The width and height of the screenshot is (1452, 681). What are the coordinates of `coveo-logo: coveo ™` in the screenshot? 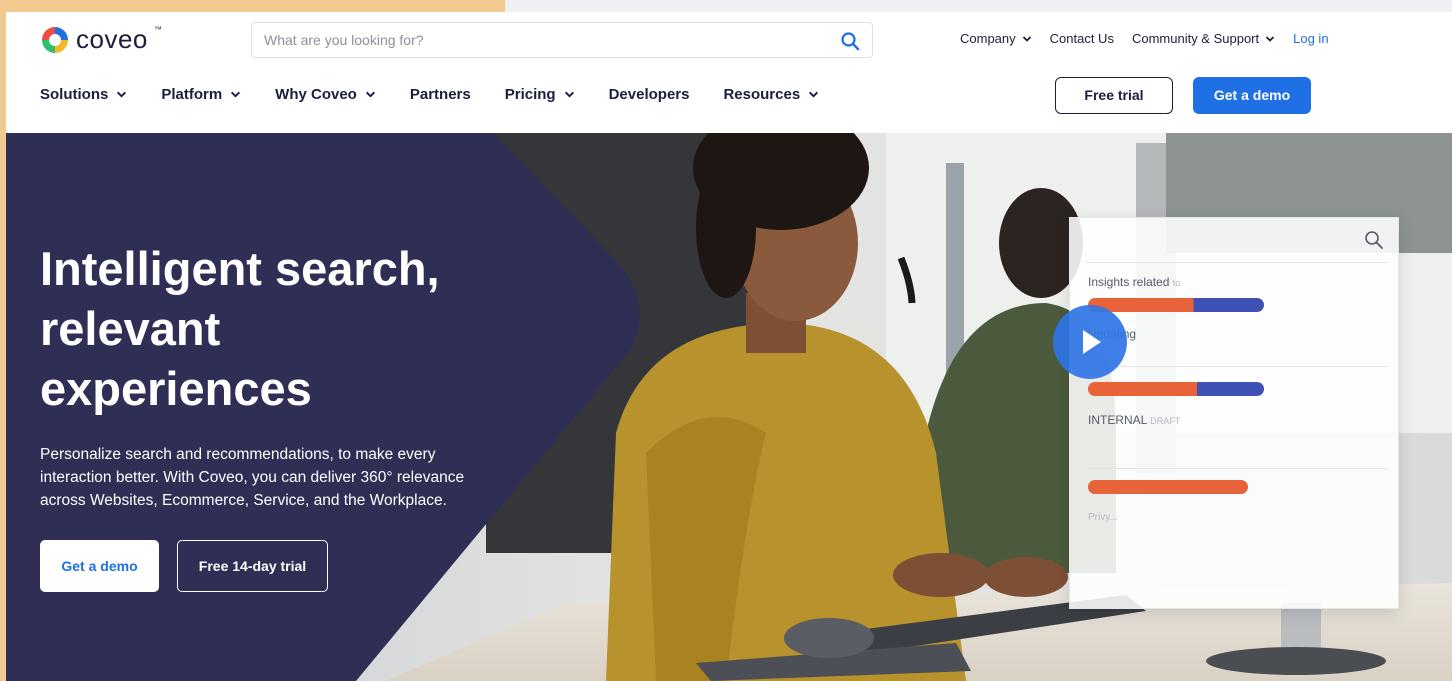 It's located at (101, 39).